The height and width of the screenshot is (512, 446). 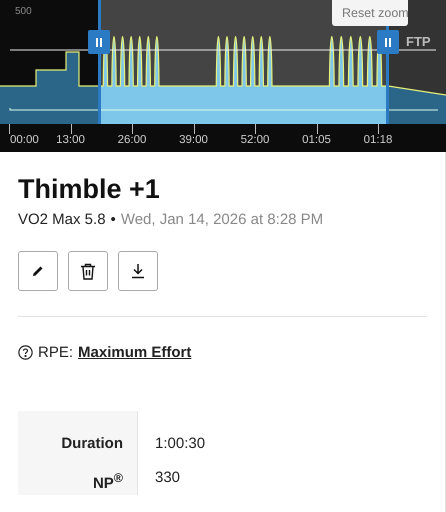 I want to click on ftp-label: FTP, so click(x=418, y=41).